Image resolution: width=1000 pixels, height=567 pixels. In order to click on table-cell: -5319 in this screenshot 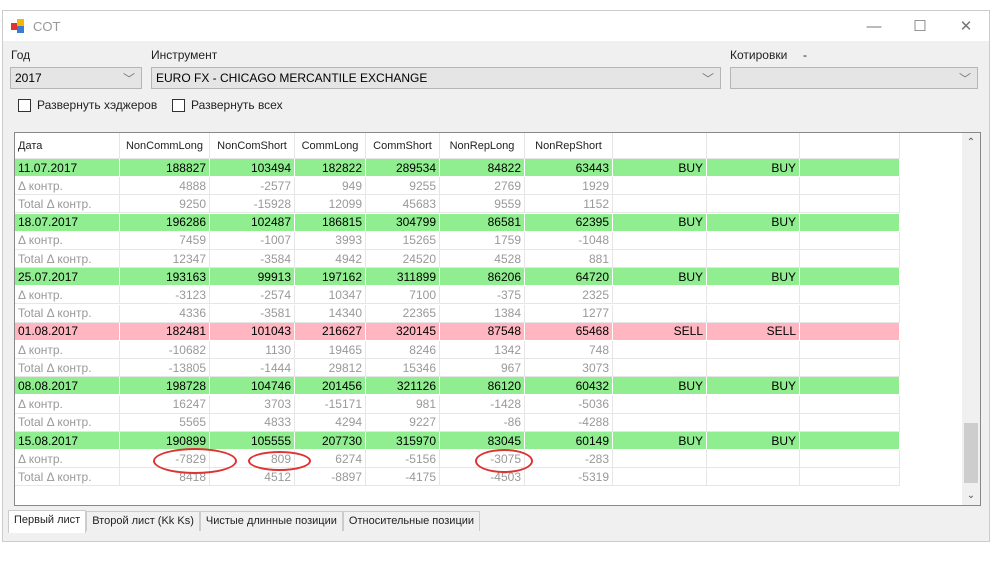, I will do `click(569, 477)`.